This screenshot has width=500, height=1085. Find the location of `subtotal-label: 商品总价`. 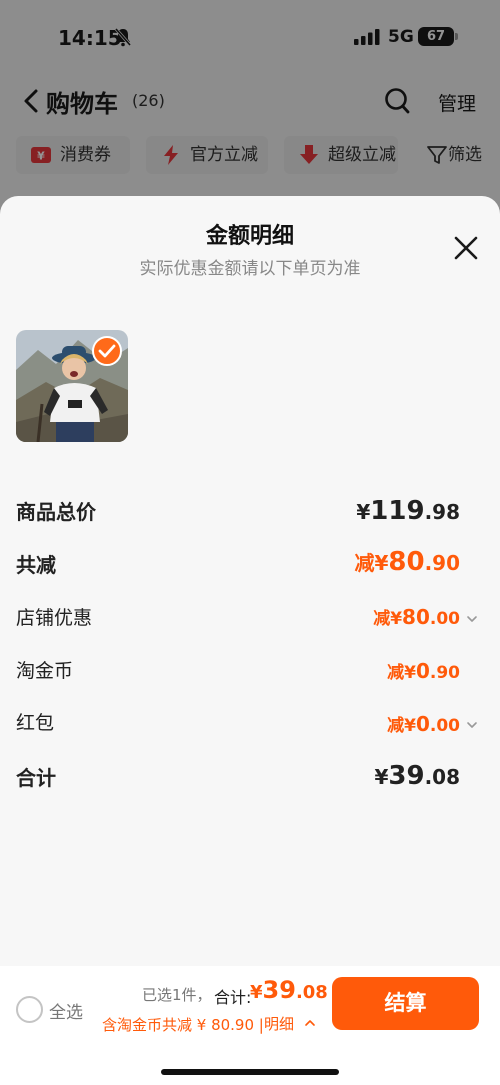

subtotal-label: 商品总价 is located at coordinates (56, 512).